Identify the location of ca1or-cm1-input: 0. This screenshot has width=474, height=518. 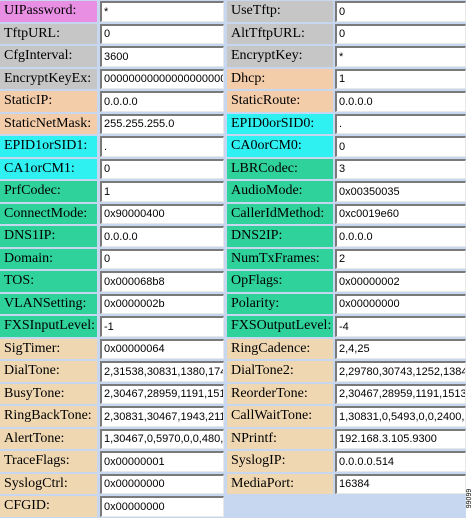
(162, 168).